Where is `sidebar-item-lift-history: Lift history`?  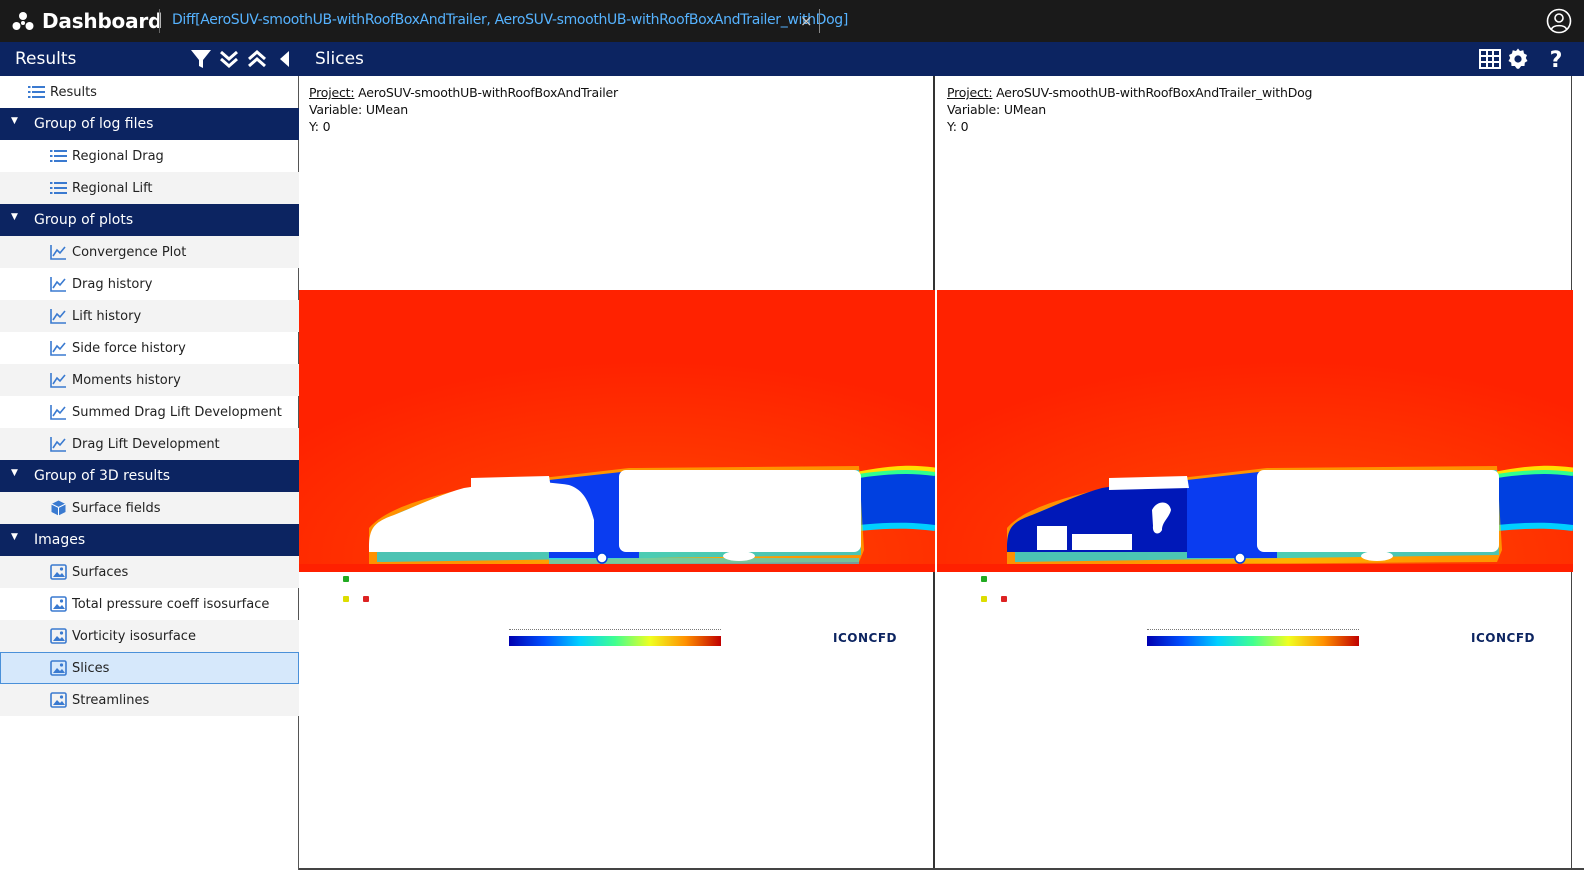
sidebar-item-lift-history: Lift history is located at coordinates (149, 316).